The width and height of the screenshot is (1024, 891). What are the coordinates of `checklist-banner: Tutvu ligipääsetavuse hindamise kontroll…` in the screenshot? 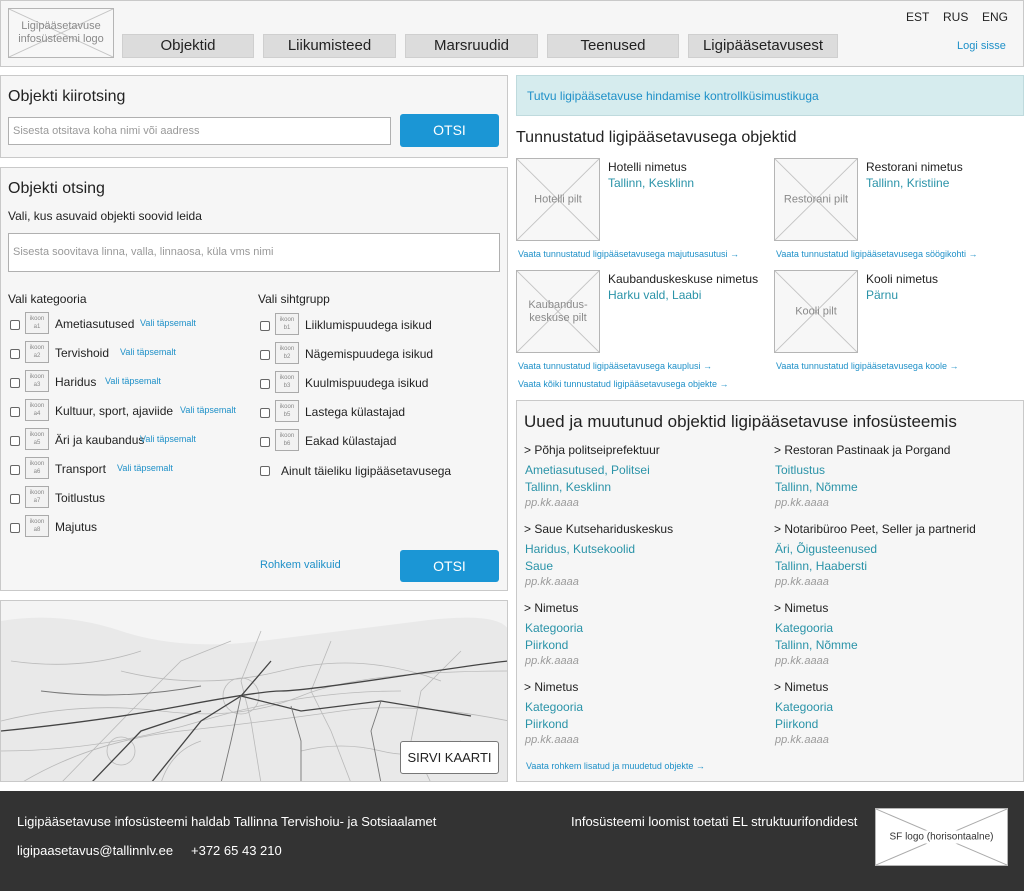 It's located at (770, 95).